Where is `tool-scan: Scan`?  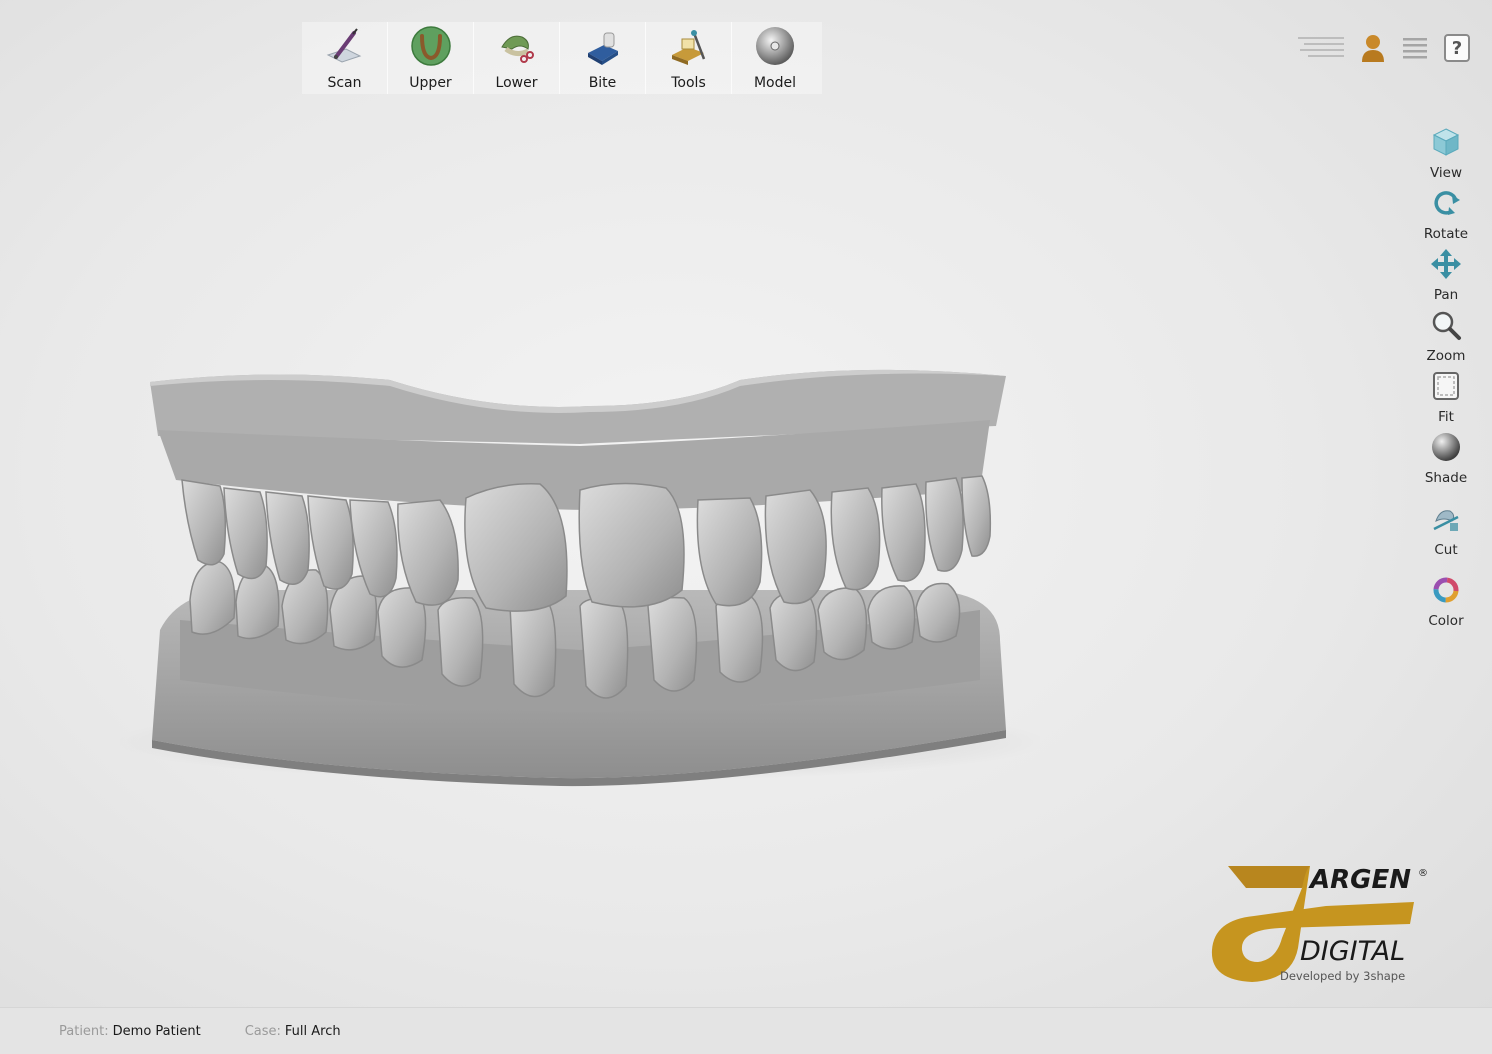
tool-scan: Scan is located at coordinates (345, 58).